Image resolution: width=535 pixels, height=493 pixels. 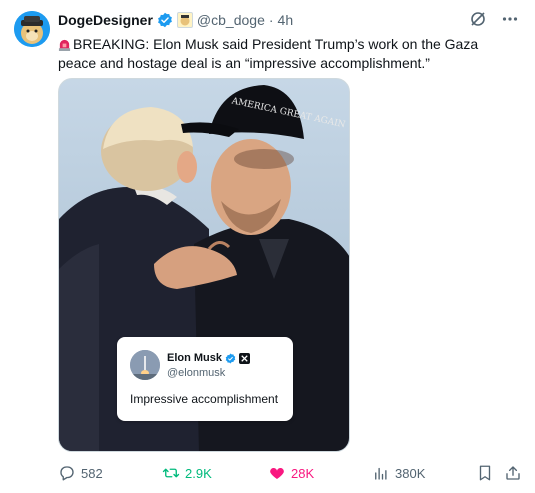 What do you see at coordinates (510, 19) in the screenshot?
I see `more-options-icon` at bounding box center [510, 19].